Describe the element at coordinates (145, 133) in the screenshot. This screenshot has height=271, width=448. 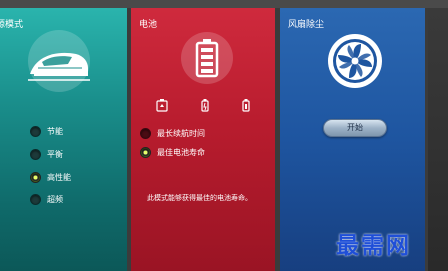
I see `radio-max-runtime` at that location.